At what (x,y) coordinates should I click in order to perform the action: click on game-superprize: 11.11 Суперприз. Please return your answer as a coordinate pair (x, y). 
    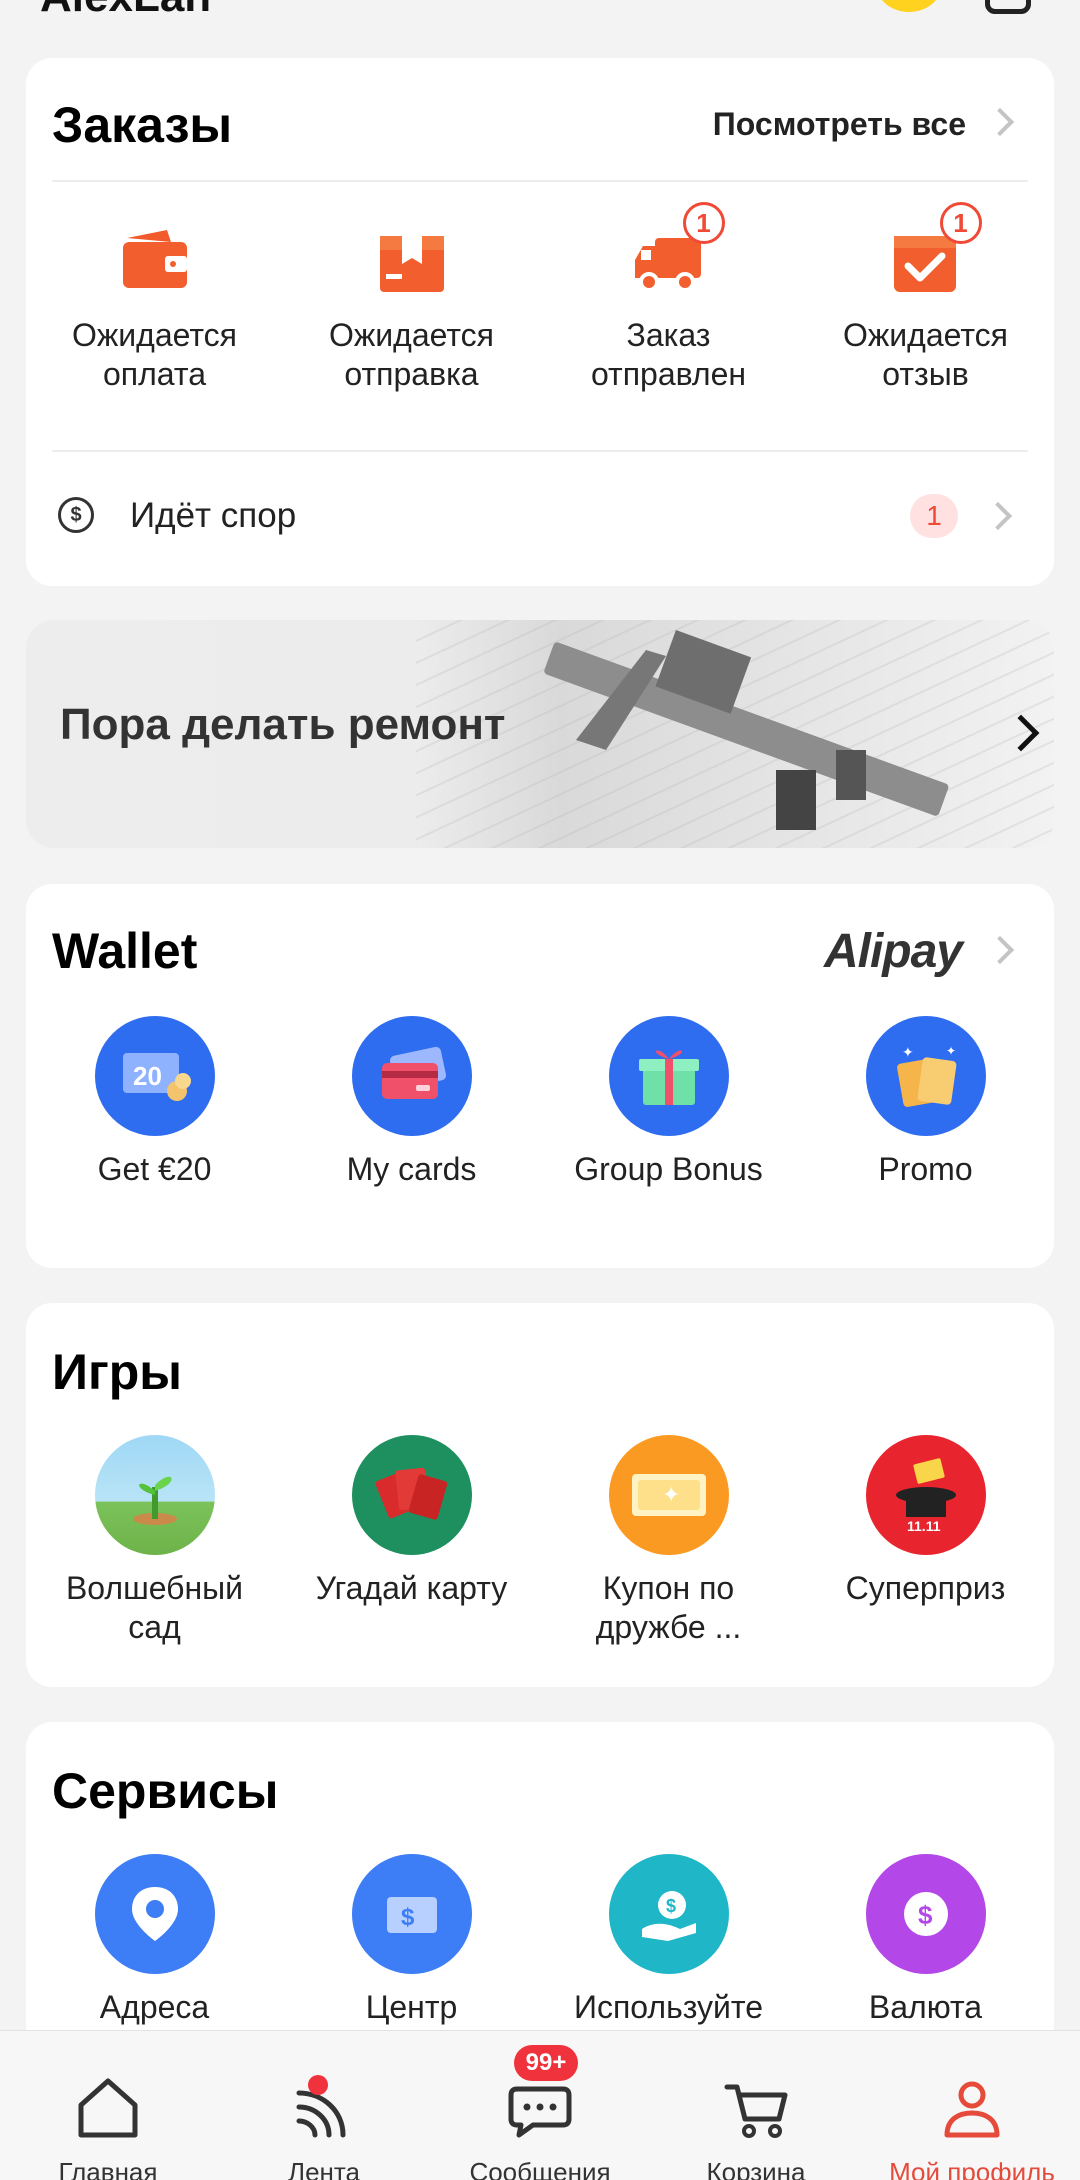
    Looking at the image, I should click on (925, 1541).